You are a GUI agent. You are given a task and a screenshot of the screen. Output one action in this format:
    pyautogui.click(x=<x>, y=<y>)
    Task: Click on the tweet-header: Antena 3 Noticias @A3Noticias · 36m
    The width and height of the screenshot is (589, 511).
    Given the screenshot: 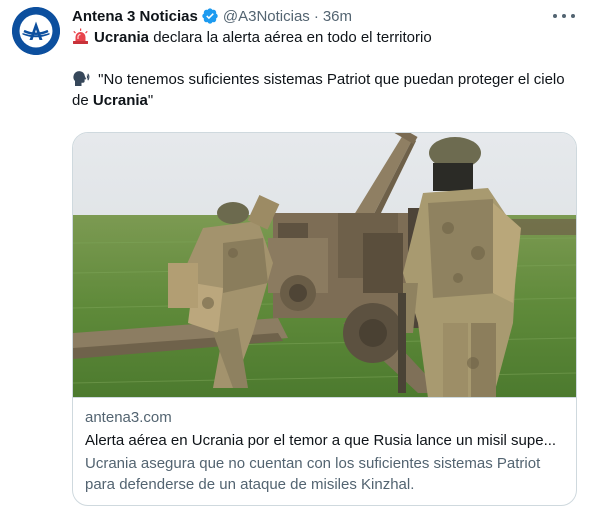 What is the action you would take?
    pyautogui.click(x=212, y=16)
    